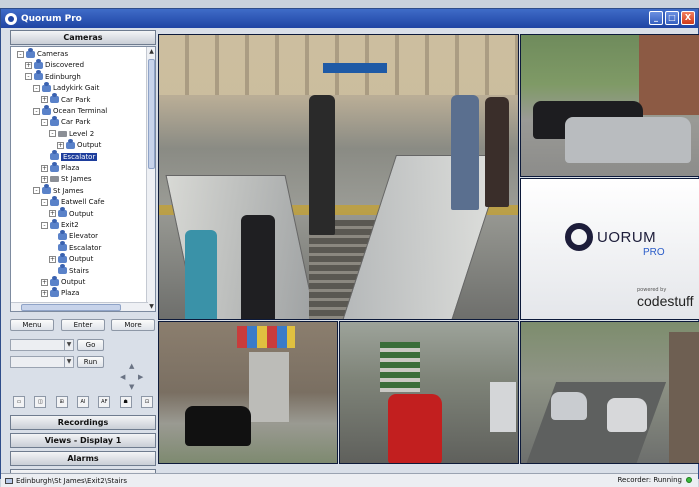 Image resolution: width=699 pixels, height=487 pixels. I want to click on window-controls: _ □ X, so click(672, 18).